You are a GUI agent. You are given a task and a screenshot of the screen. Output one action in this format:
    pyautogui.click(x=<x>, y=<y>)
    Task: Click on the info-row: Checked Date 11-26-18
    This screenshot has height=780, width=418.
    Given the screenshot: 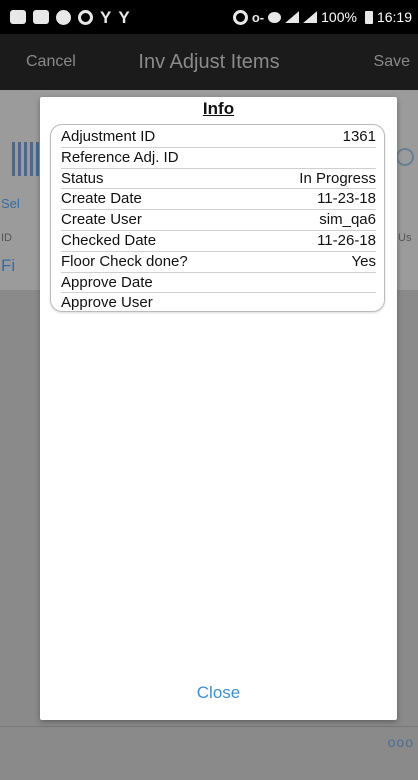 What is the action you would take?
    pyautogui.click(x=218, y=241)
    